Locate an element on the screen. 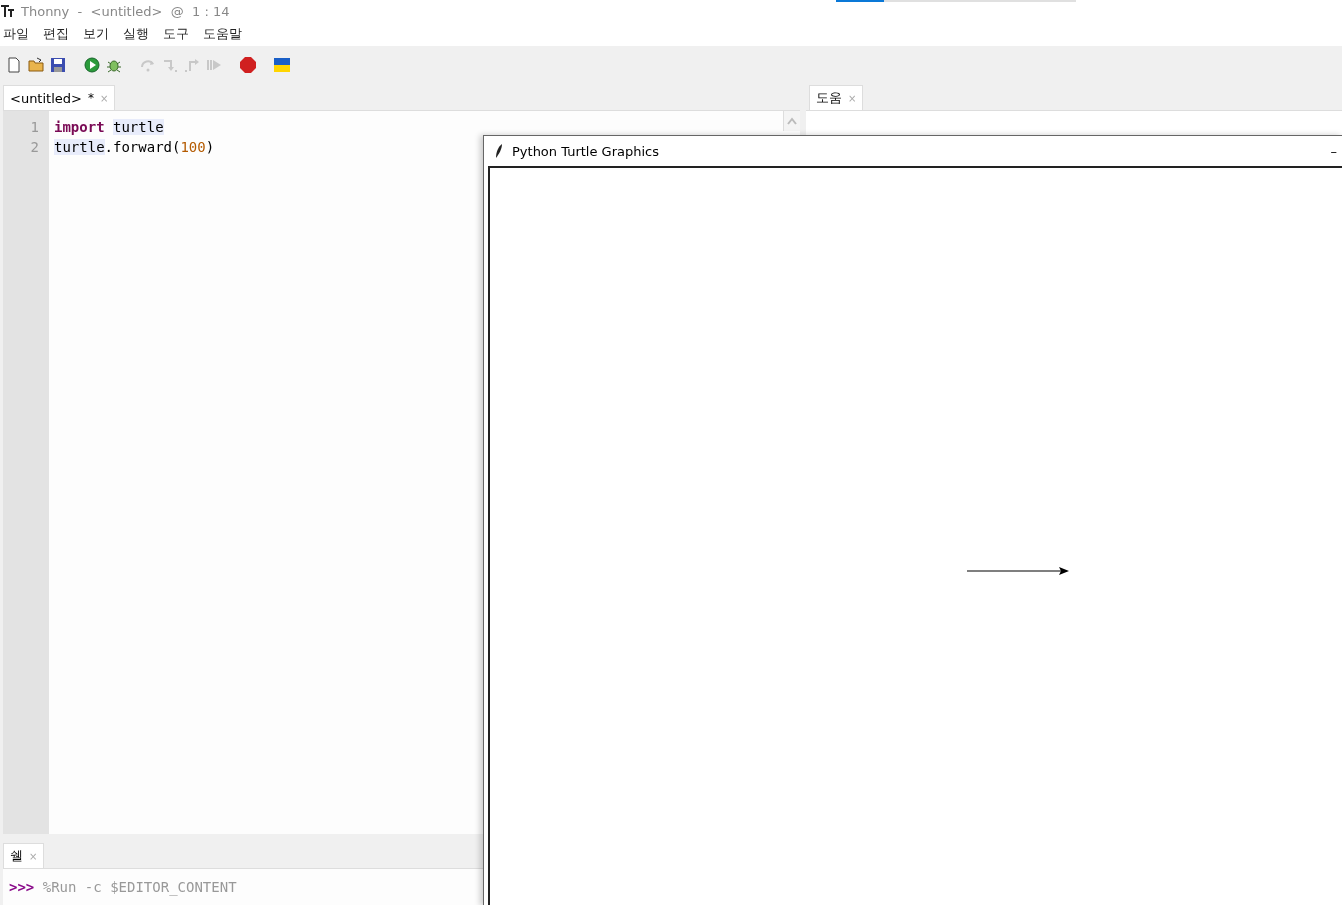  tab: 도움 × is located at coordinates (836, 97).